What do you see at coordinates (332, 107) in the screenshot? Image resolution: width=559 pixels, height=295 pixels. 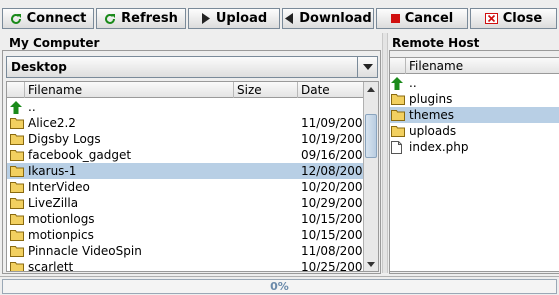 I see `date-cell` at bounding box center [332, 107].